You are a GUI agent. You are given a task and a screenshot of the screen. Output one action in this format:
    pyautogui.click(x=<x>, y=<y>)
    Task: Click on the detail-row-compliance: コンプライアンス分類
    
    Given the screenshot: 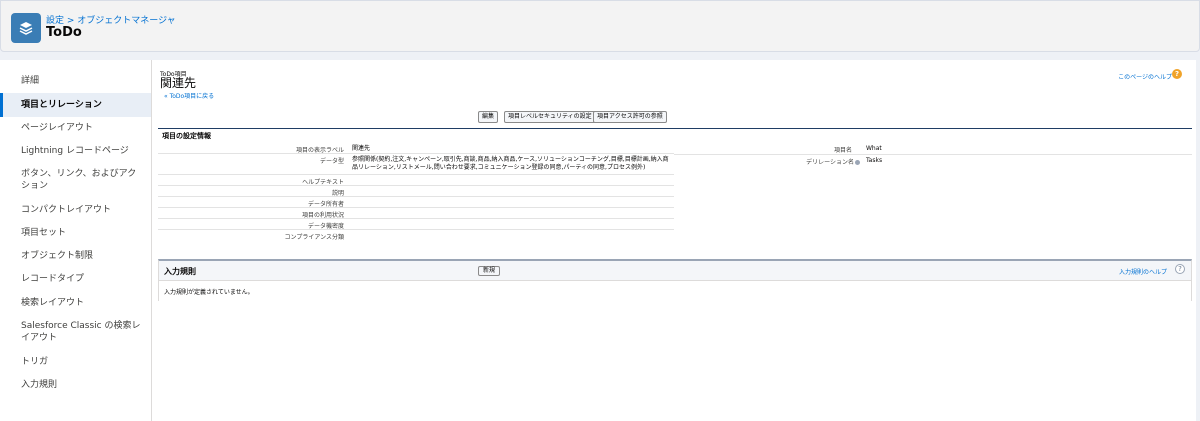 What is the action you would take?
    pyautogui.click(x=416, y=235)
    